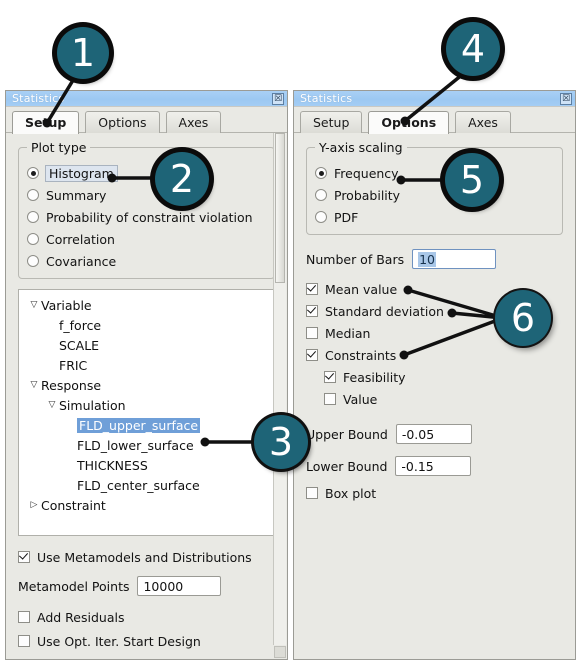  Describe the element at coordinates (321, 195) in the screenshot. I see `radio-probability-icon` at that location.